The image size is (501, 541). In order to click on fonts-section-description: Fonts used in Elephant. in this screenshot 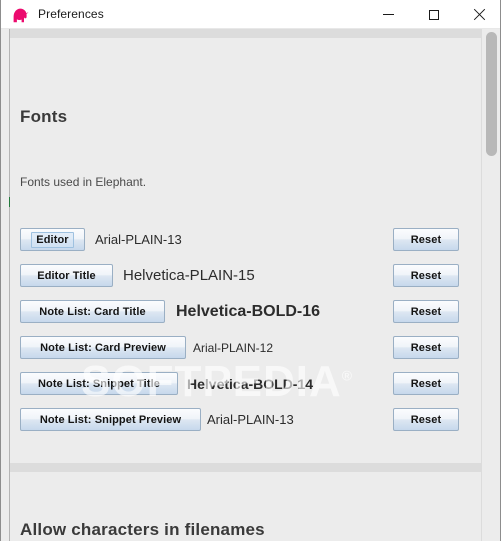, I will do `click(83, 182)`.